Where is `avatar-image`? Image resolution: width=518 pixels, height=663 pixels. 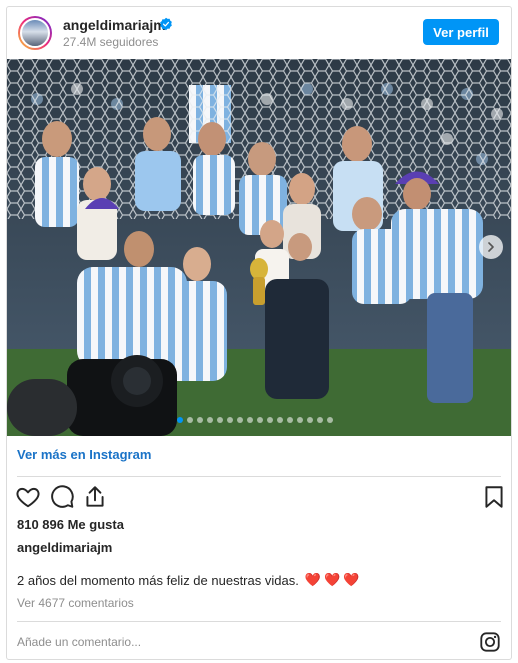 avatar-image is located at coordinates (35, 33).